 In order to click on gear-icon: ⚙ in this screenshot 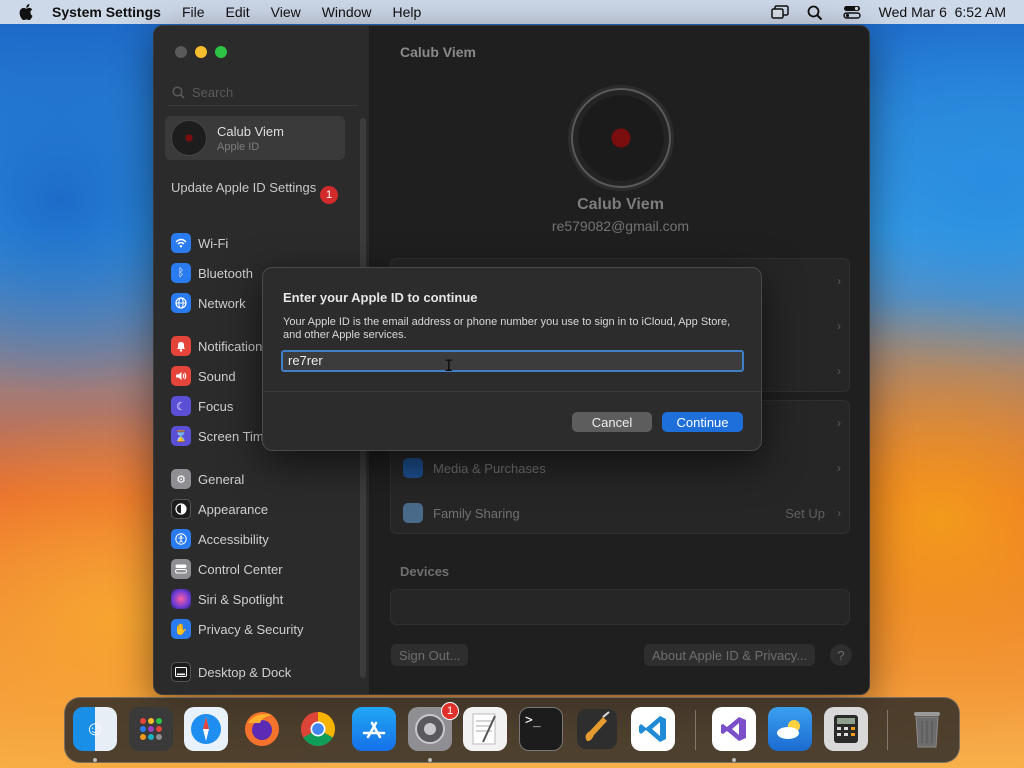, I will do `click(181, 479)`.